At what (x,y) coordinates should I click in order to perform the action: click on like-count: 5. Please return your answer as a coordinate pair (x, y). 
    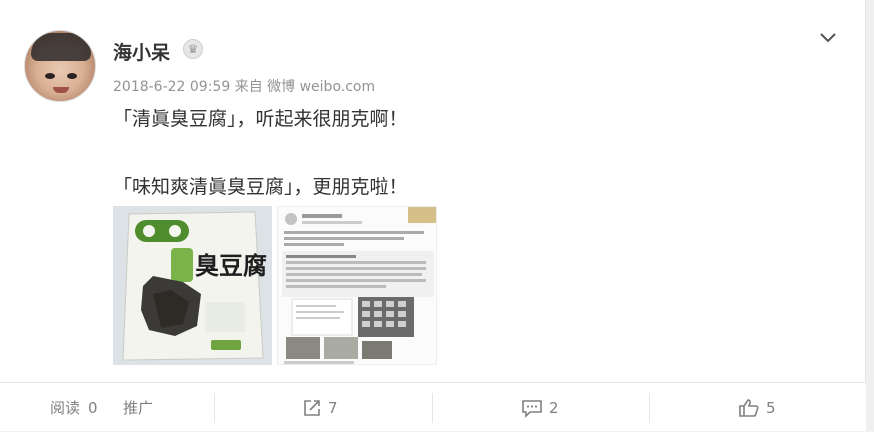
    Looking at the image, I should click on (771, 407).